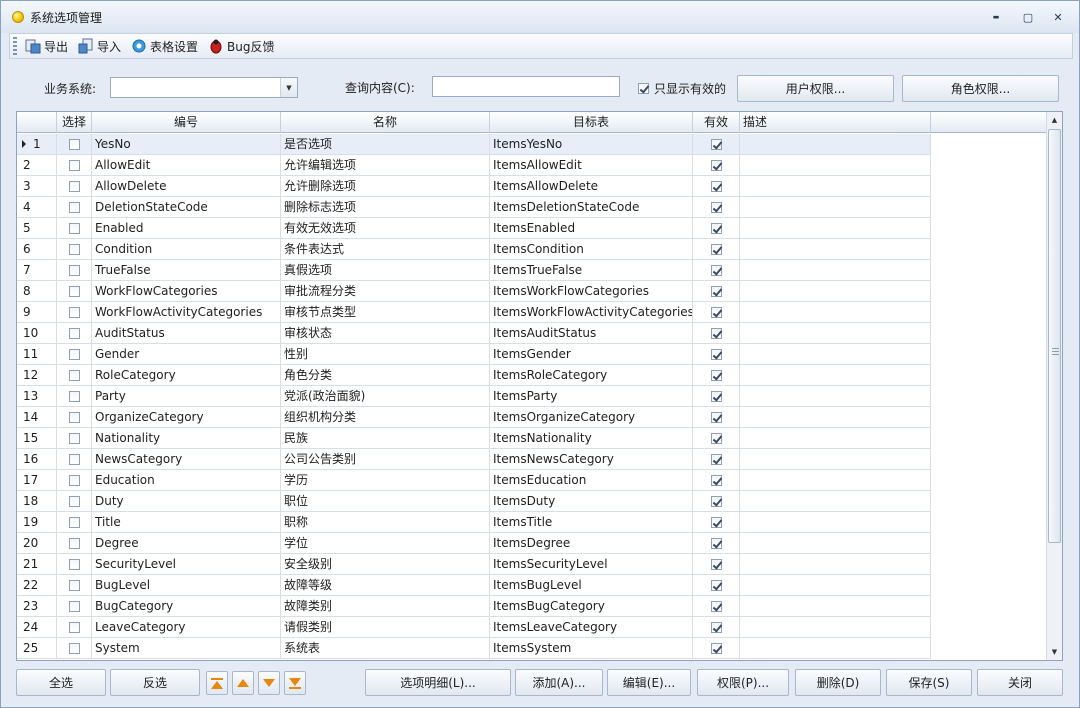 Image resolution: width=1080 pixels, height=708 pixels. Describe the element at coordinates (204, 87) in the screenshot. I see `system-combo: ▼` at that location.